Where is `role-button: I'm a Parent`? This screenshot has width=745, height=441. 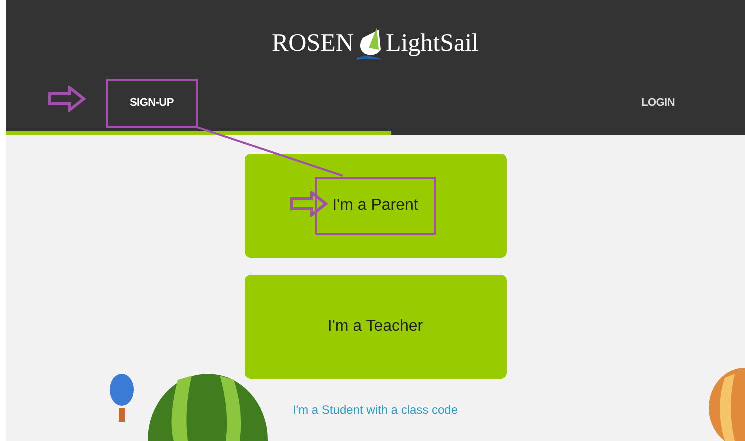
role-button: I'm a Parent is located at coordinates (375, 206).